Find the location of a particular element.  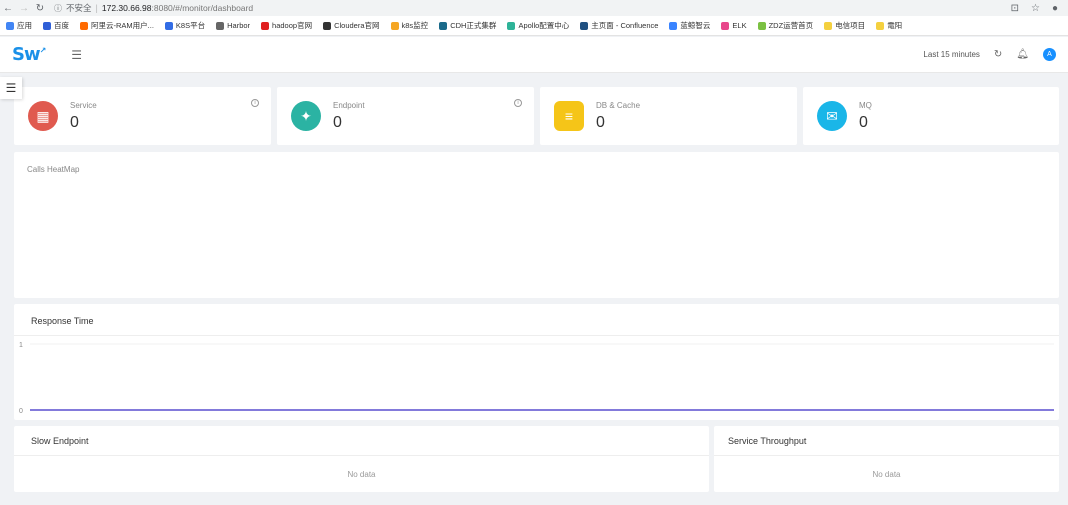

reload-icon: ↻ is located at coordinates (40, 8).